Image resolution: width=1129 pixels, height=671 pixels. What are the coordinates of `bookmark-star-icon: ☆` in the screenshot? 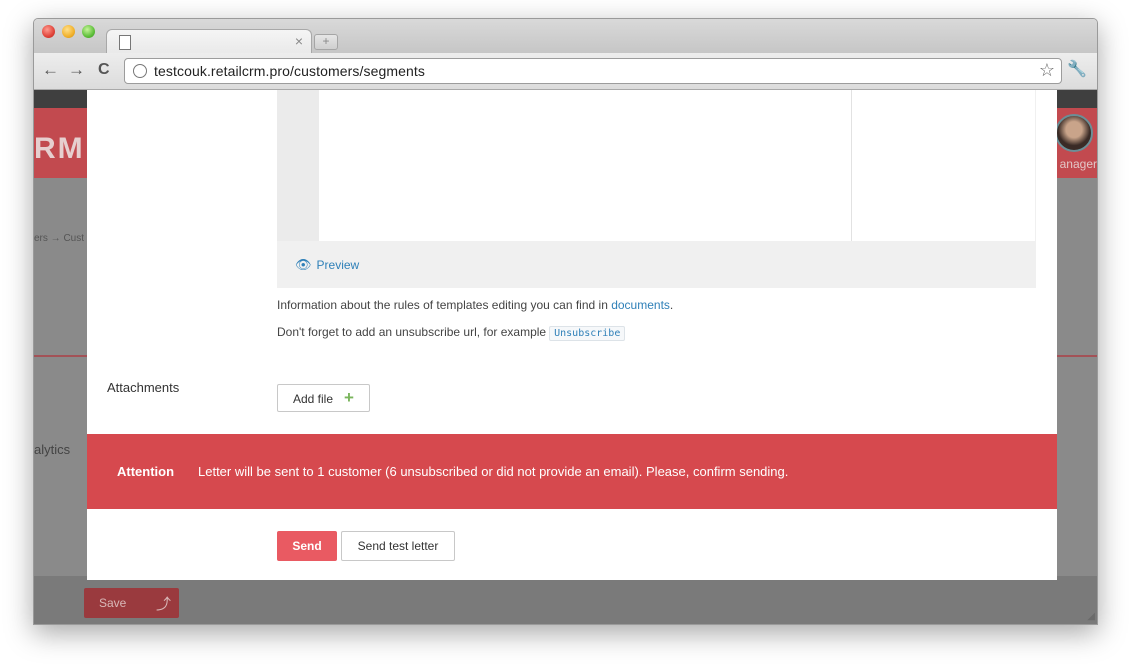 It's located at (1047, 70).